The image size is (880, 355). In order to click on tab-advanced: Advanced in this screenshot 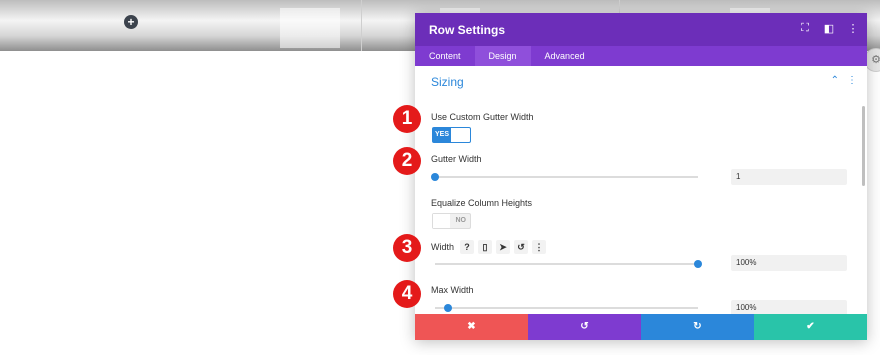, I will do `click(565, 56)`.